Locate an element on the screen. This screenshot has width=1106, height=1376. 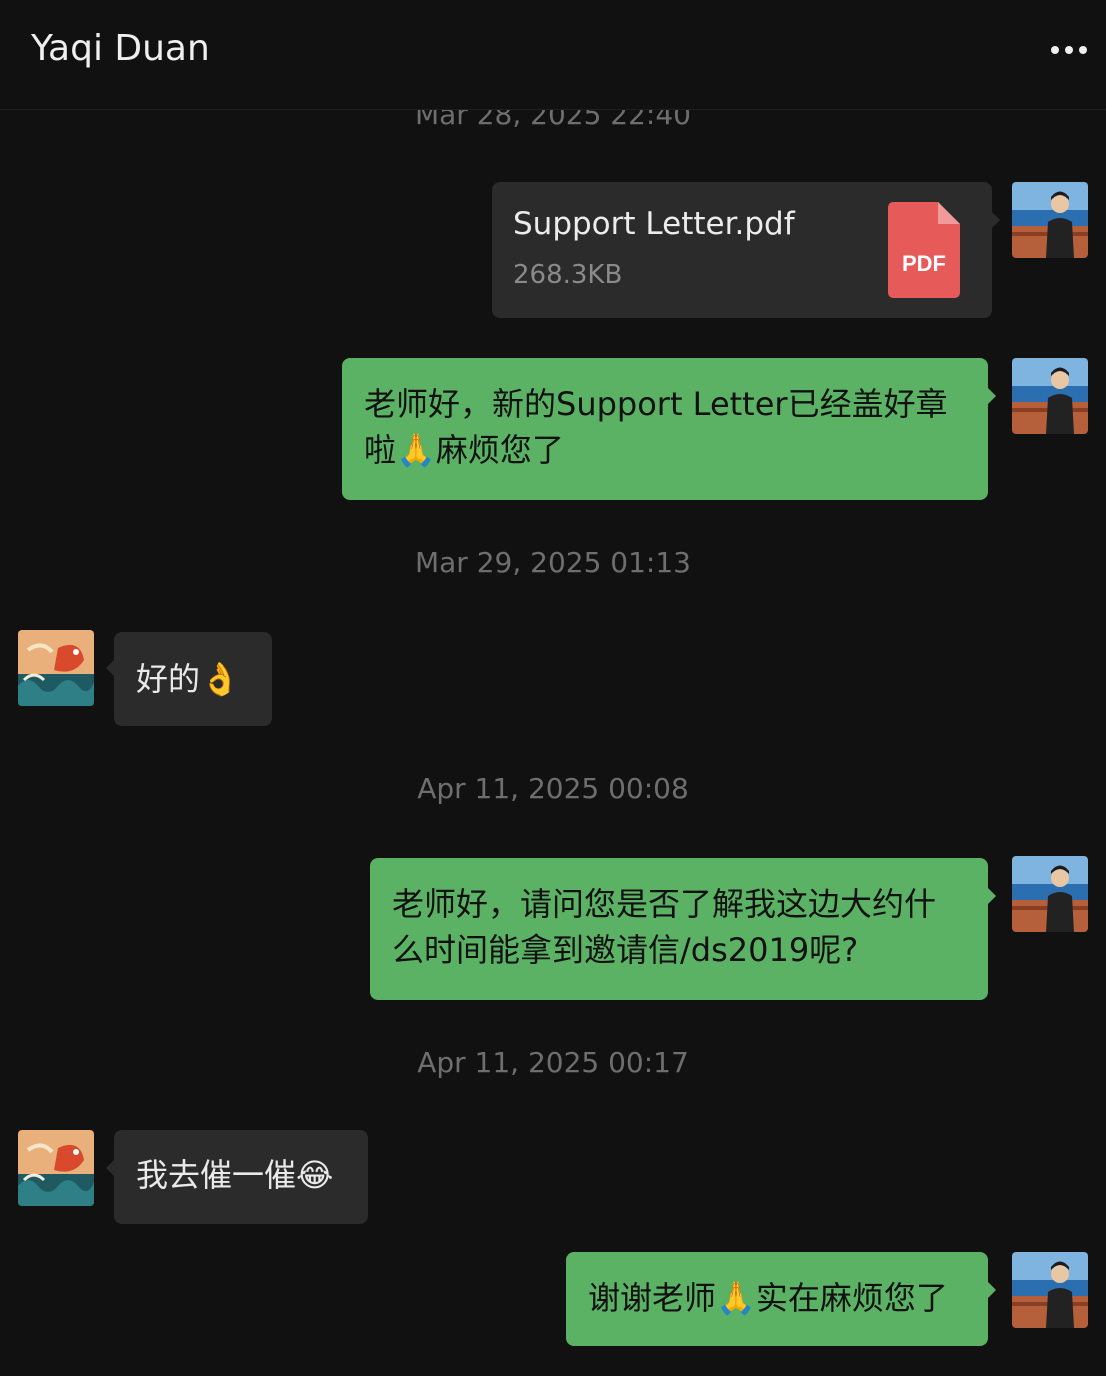
file-message: Support Letter.pdf 268.3KB PDF is located at coordinates (742, 250).